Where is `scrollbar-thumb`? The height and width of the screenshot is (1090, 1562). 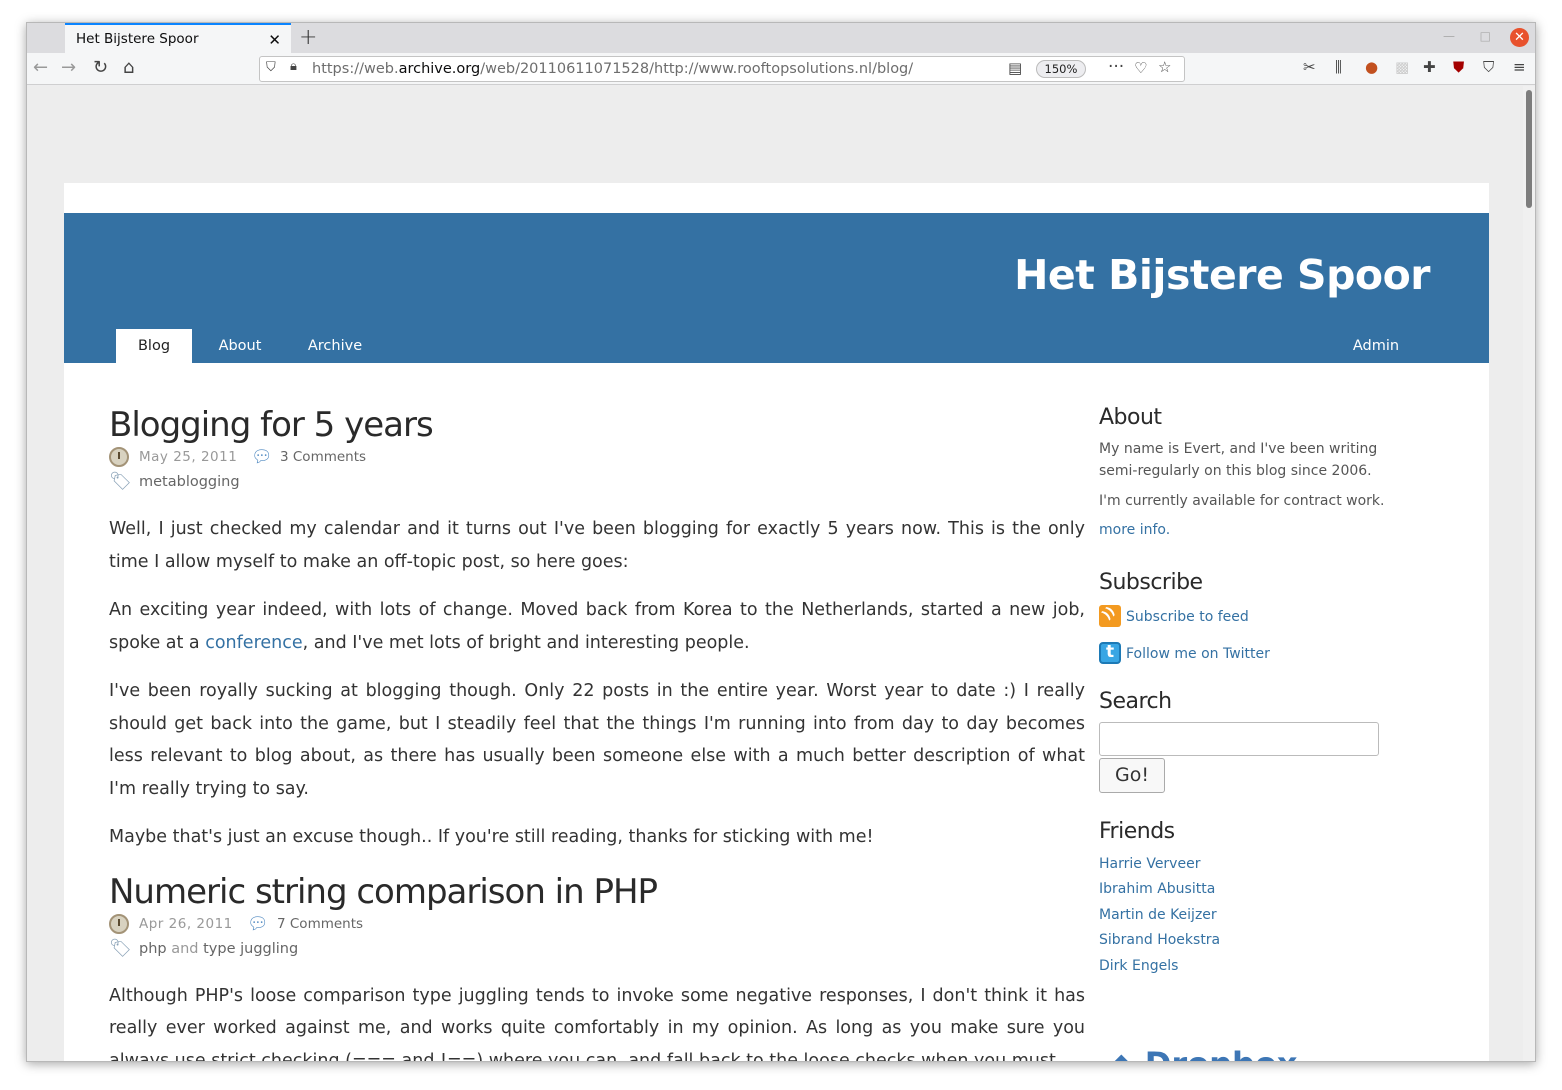
scrollbar-thumb is located at coordinates (1529, 149).